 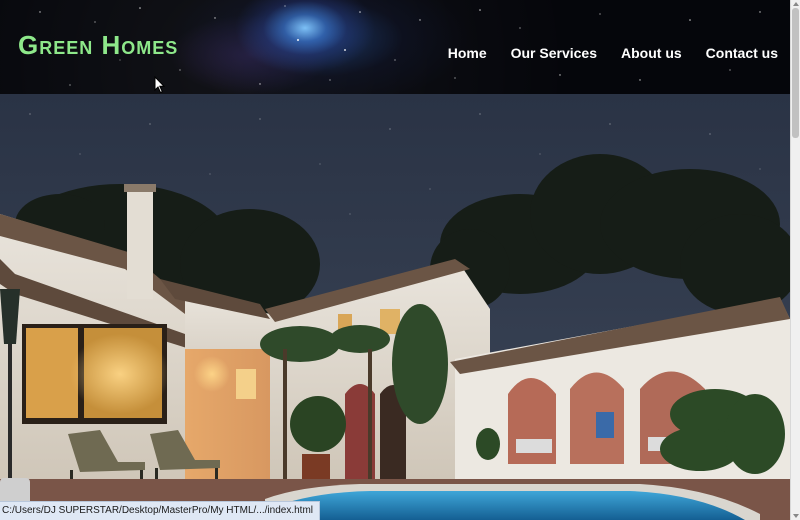 What do you see at coordinates (601, 53) in the screenshot?
I see `main-nav: Home Our Services About us Contact us` at bounding box center [601, 53].